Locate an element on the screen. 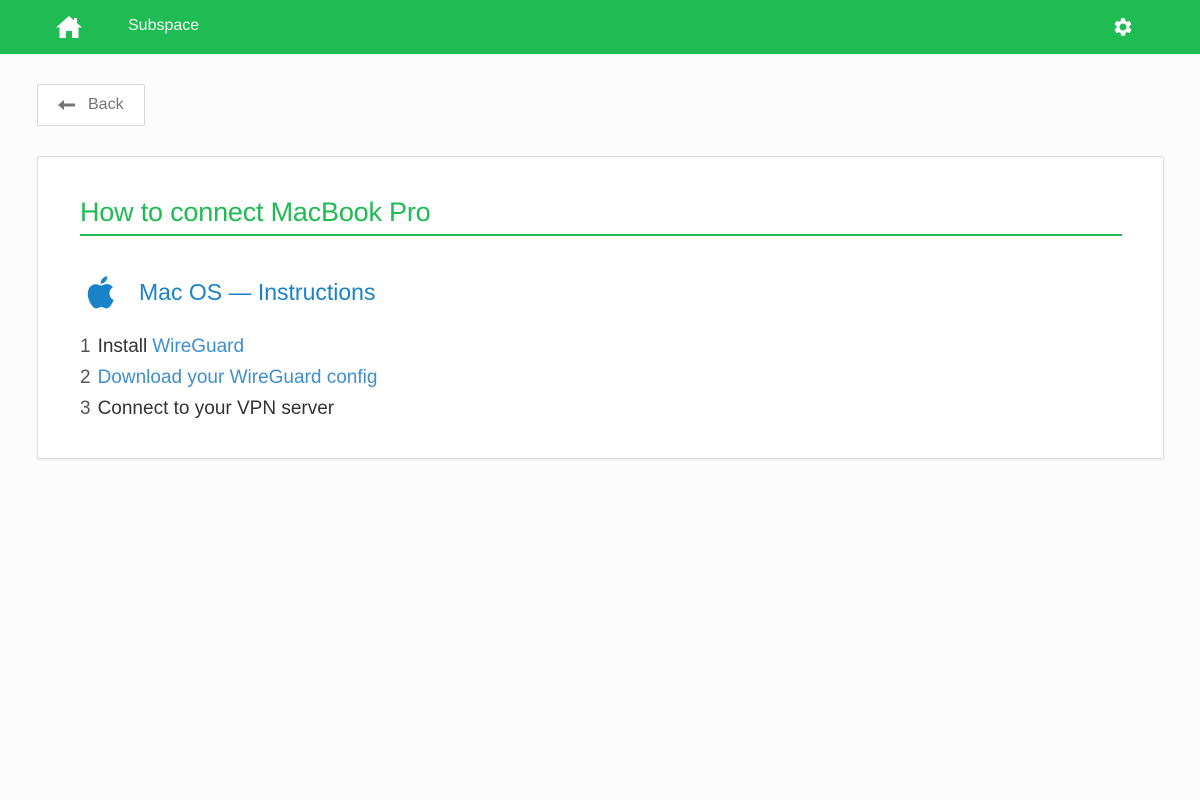 This screenshot has width=1200, height=800. os-header: Mac OS — Instructions is located at coordinates (227, 292).